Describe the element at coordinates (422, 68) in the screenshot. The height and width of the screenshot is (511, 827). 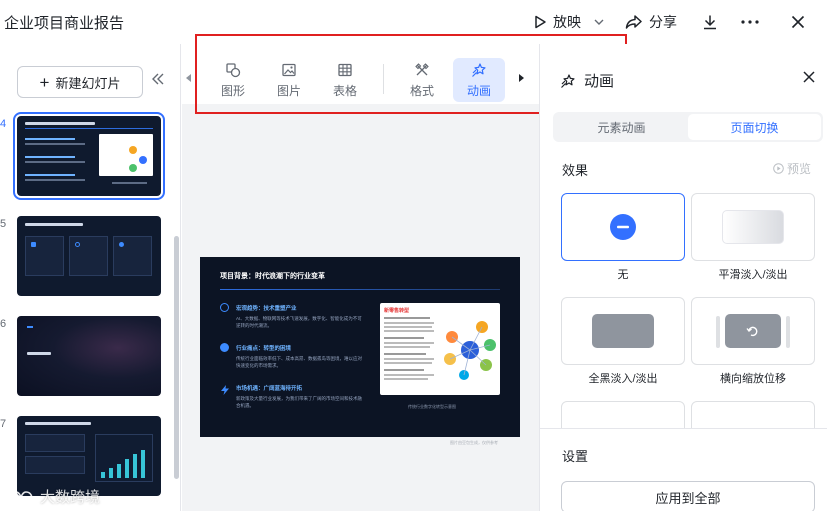
I see `format-brush-icon` at that location.